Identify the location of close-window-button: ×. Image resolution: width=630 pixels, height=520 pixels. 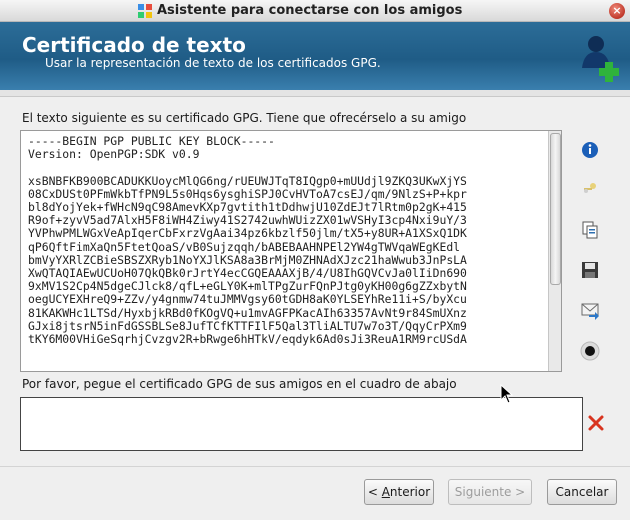
(617, 11).